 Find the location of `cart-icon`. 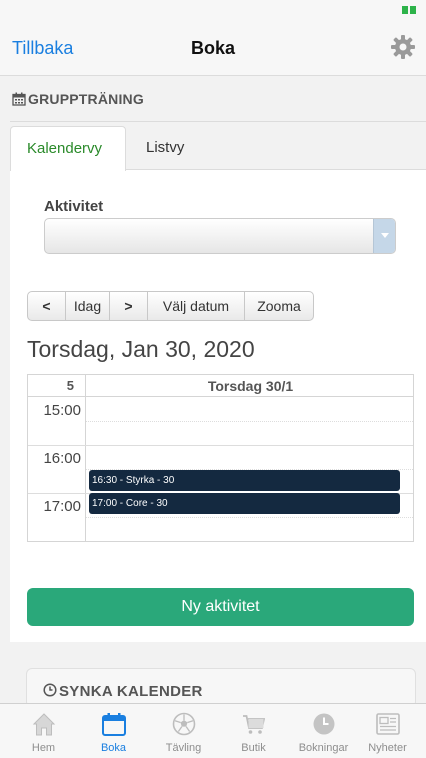

cart-icon is located at coordinates (254, 724).